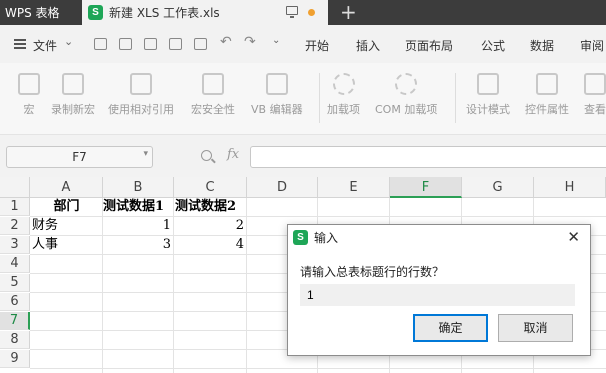 Image resolution: width=606 pixels, height=373 pixels. I want to click on unsaved-dot-icon, so click(311, 12).